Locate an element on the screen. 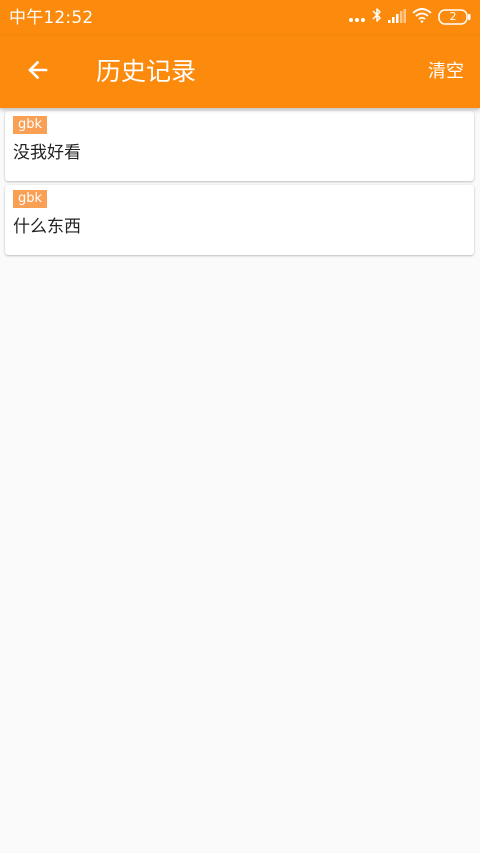 Image resolution: width=480 pixels, height=853 pixels. app-bar: 历史记录 清空 is located at coordinates (240, 72).